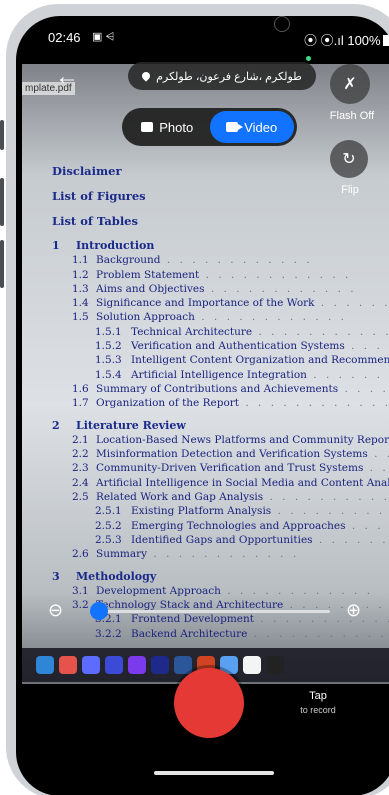  I want to click on toc-entry-title: Backend Architecture, so click(189, 633).